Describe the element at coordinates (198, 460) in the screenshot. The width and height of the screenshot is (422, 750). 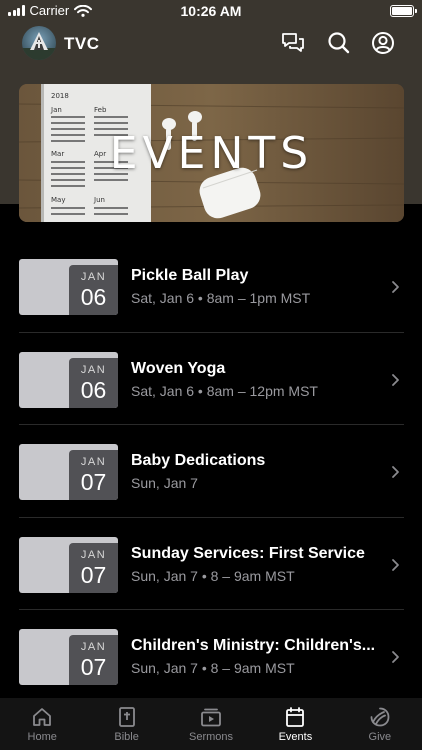
I see `event-title: Baby Dedications` at that location.